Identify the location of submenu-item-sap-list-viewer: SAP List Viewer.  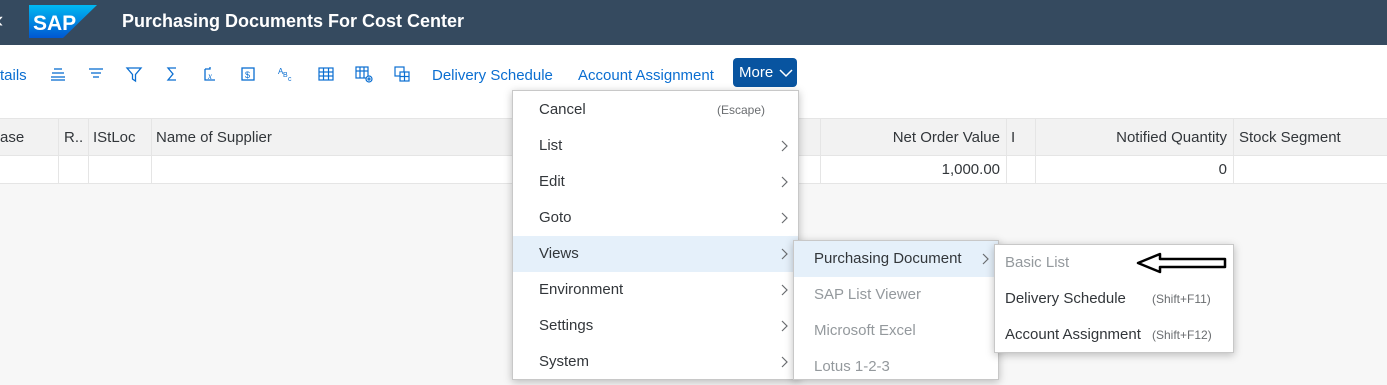
(896, 295).